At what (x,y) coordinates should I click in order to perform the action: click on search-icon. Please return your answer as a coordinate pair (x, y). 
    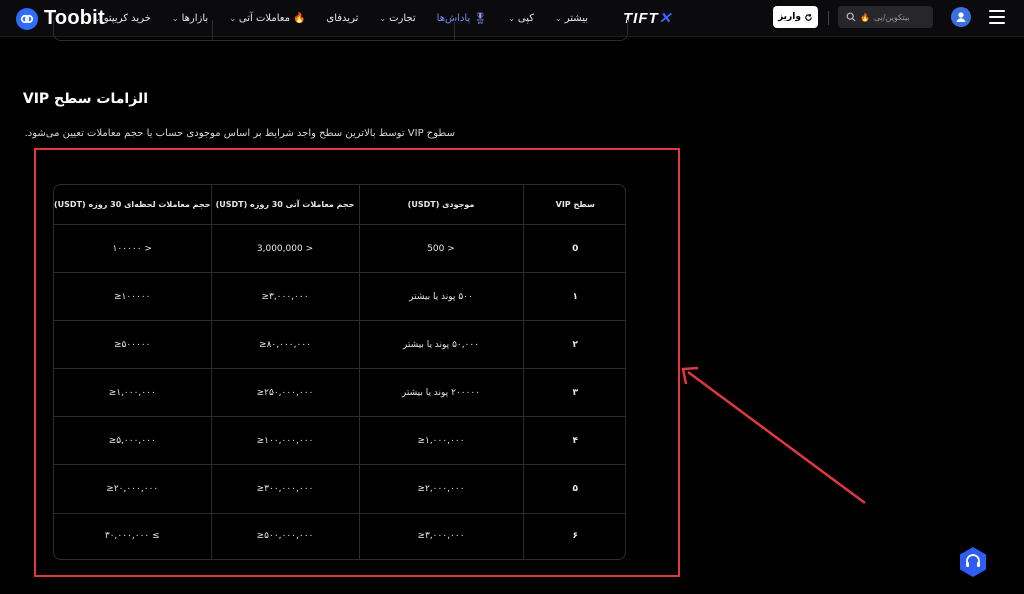
    Looking at the image, I should click on (851, 17).